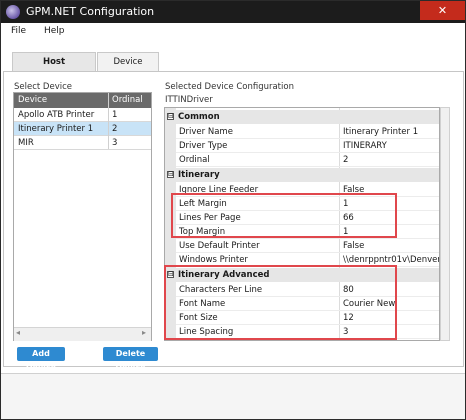 This screenshot has height=420, width=466. I want to click on vertical-scrollbar, so click(445, 224).